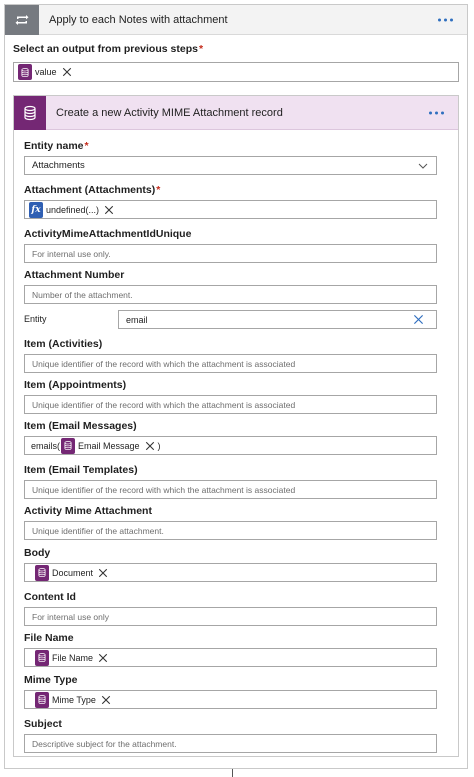 Image resolution: width=474 pixels, height=777 pixels. What do you see at coordinates (74, 275) in the screenshot?
I see `attachment-number-label: Attachment Number` at bounding box center [74, 275].